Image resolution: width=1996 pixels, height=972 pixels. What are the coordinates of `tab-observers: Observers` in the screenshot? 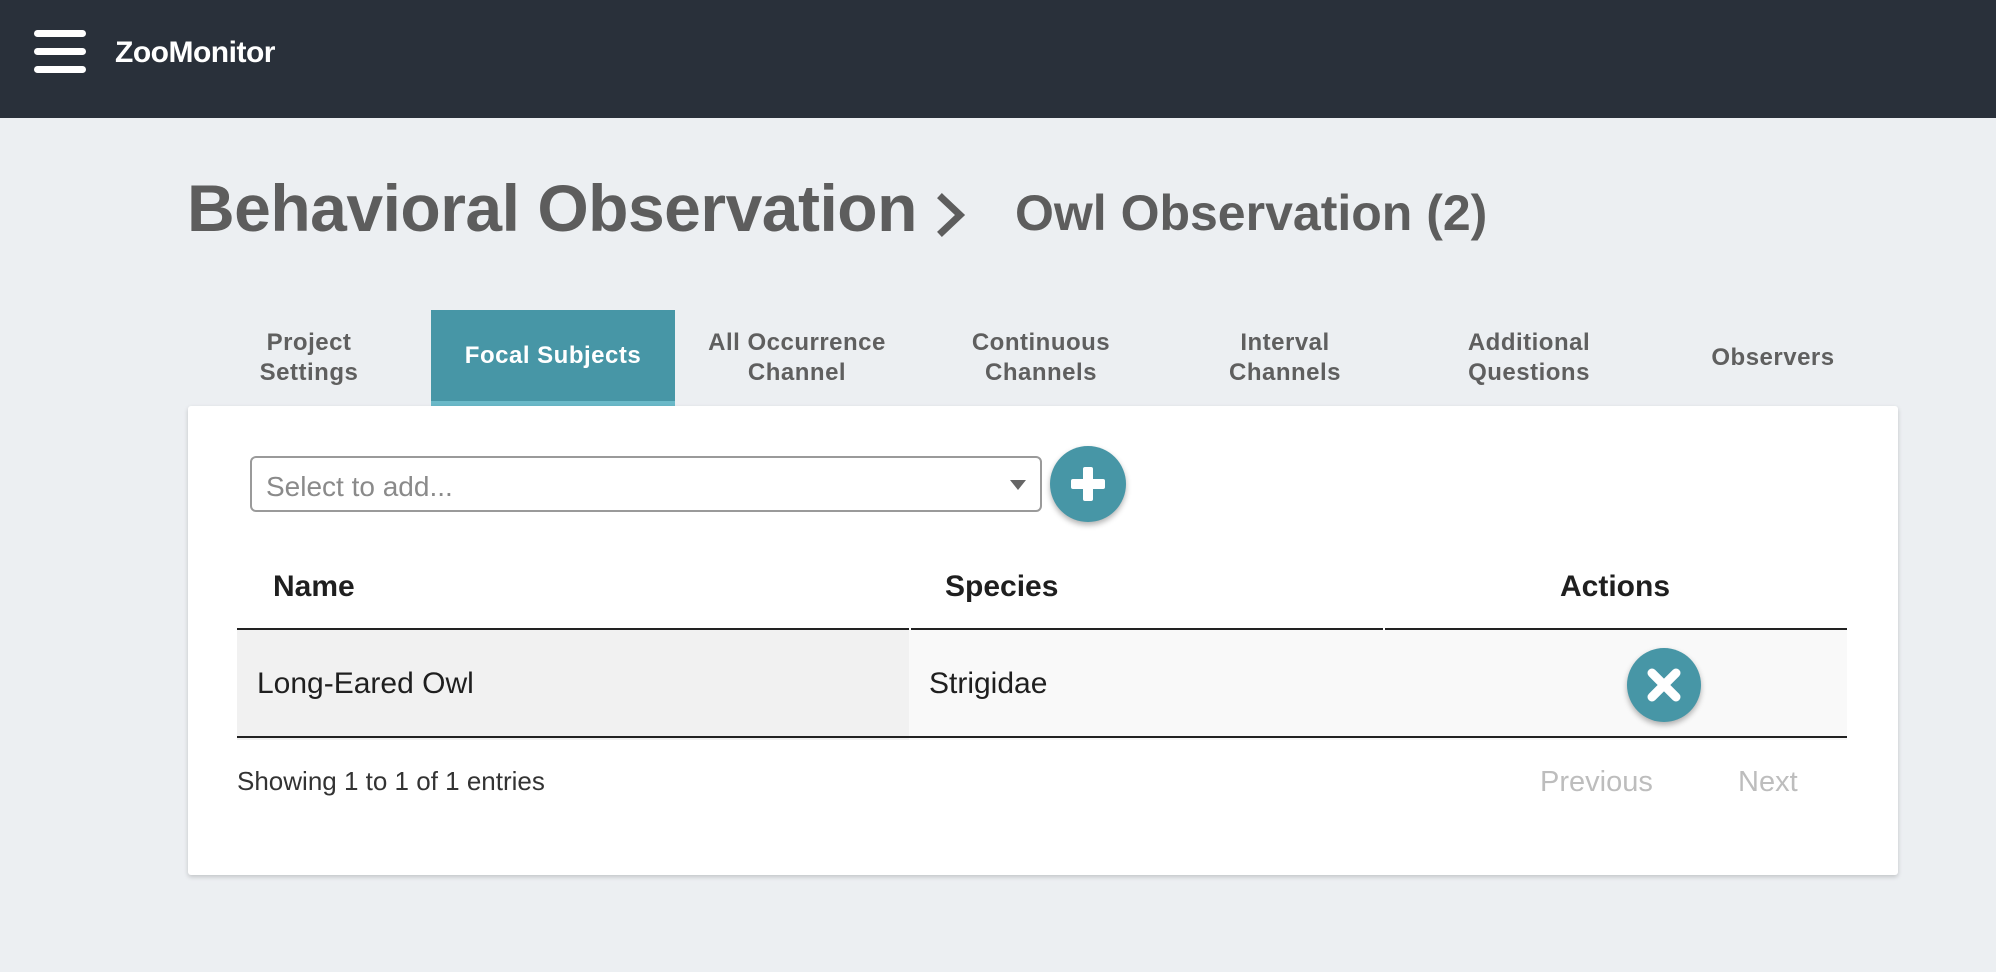 It's located at (1773, 358).